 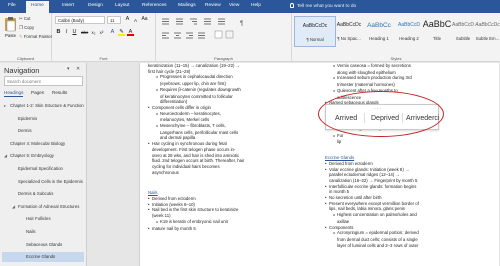 What do you see at coordinates (28, 118) in the screenshot?
I see `nav-heading-label: Epidermis` at bounding box center [28, 118].